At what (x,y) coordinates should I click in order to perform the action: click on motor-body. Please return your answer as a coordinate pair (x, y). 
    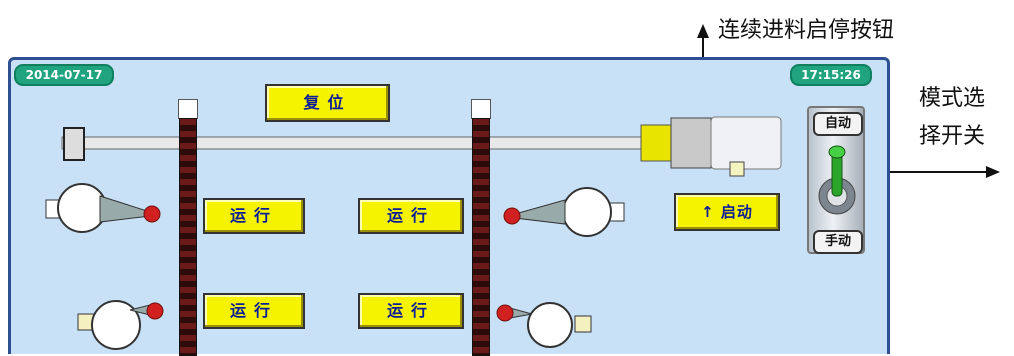
    Looking at the image, I should click on (746, 143).